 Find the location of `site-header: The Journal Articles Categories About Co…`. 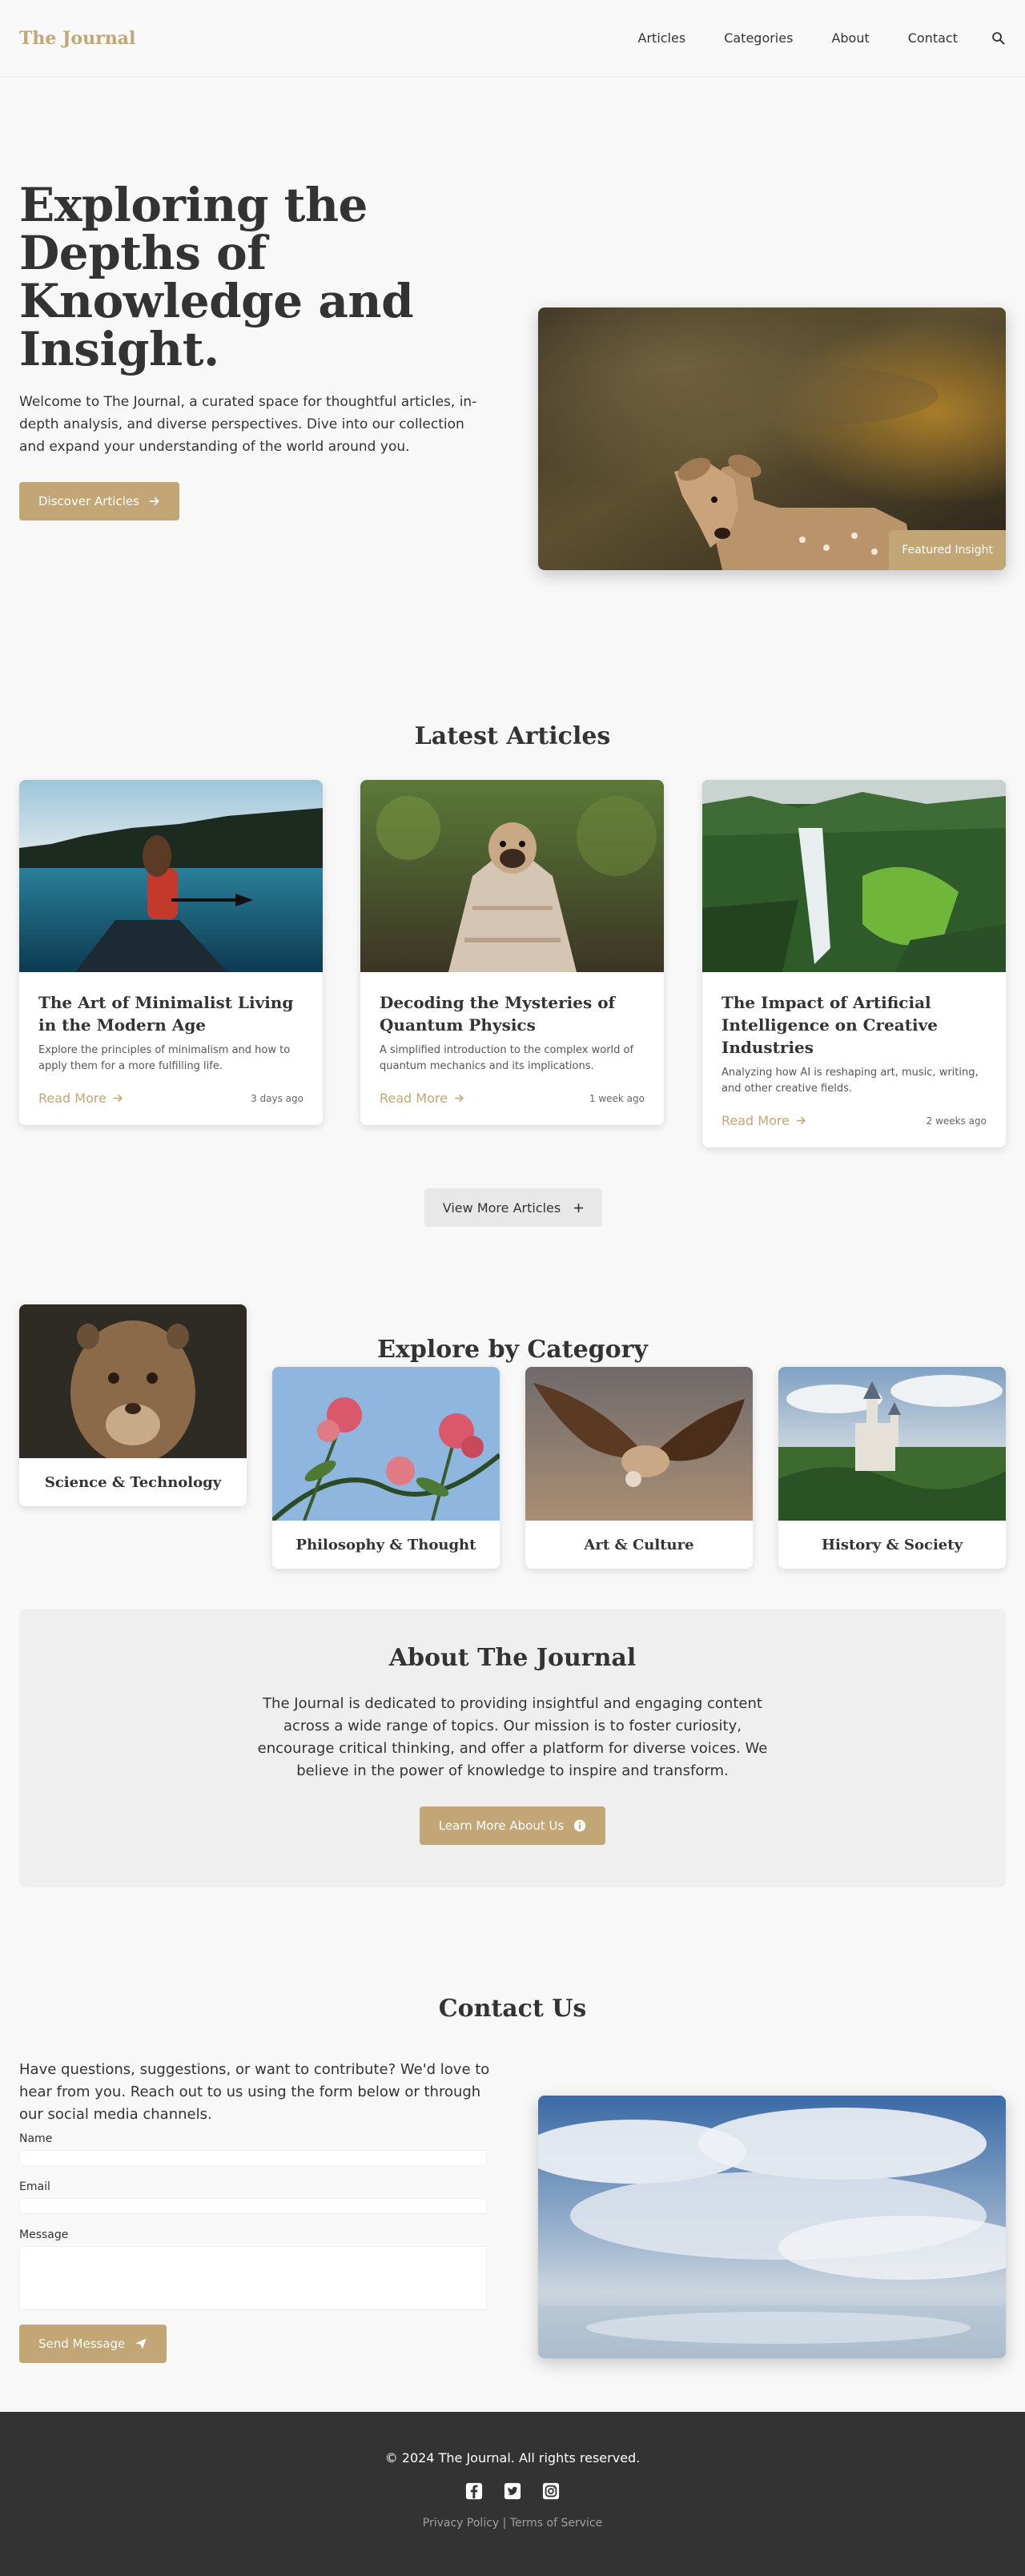

site-header: The Journal Articles Categories About Co… is located at coordinates (512, 38).